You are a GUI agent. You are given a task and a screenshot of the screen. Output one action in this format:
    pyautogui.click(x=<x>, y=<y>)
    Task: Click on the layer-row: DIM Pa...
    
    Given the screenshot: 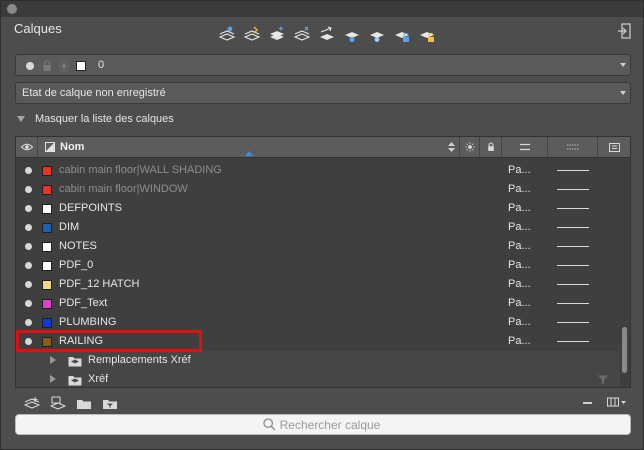 What is the action you would take?
    pyautogui.click(x=318, y=227)
    